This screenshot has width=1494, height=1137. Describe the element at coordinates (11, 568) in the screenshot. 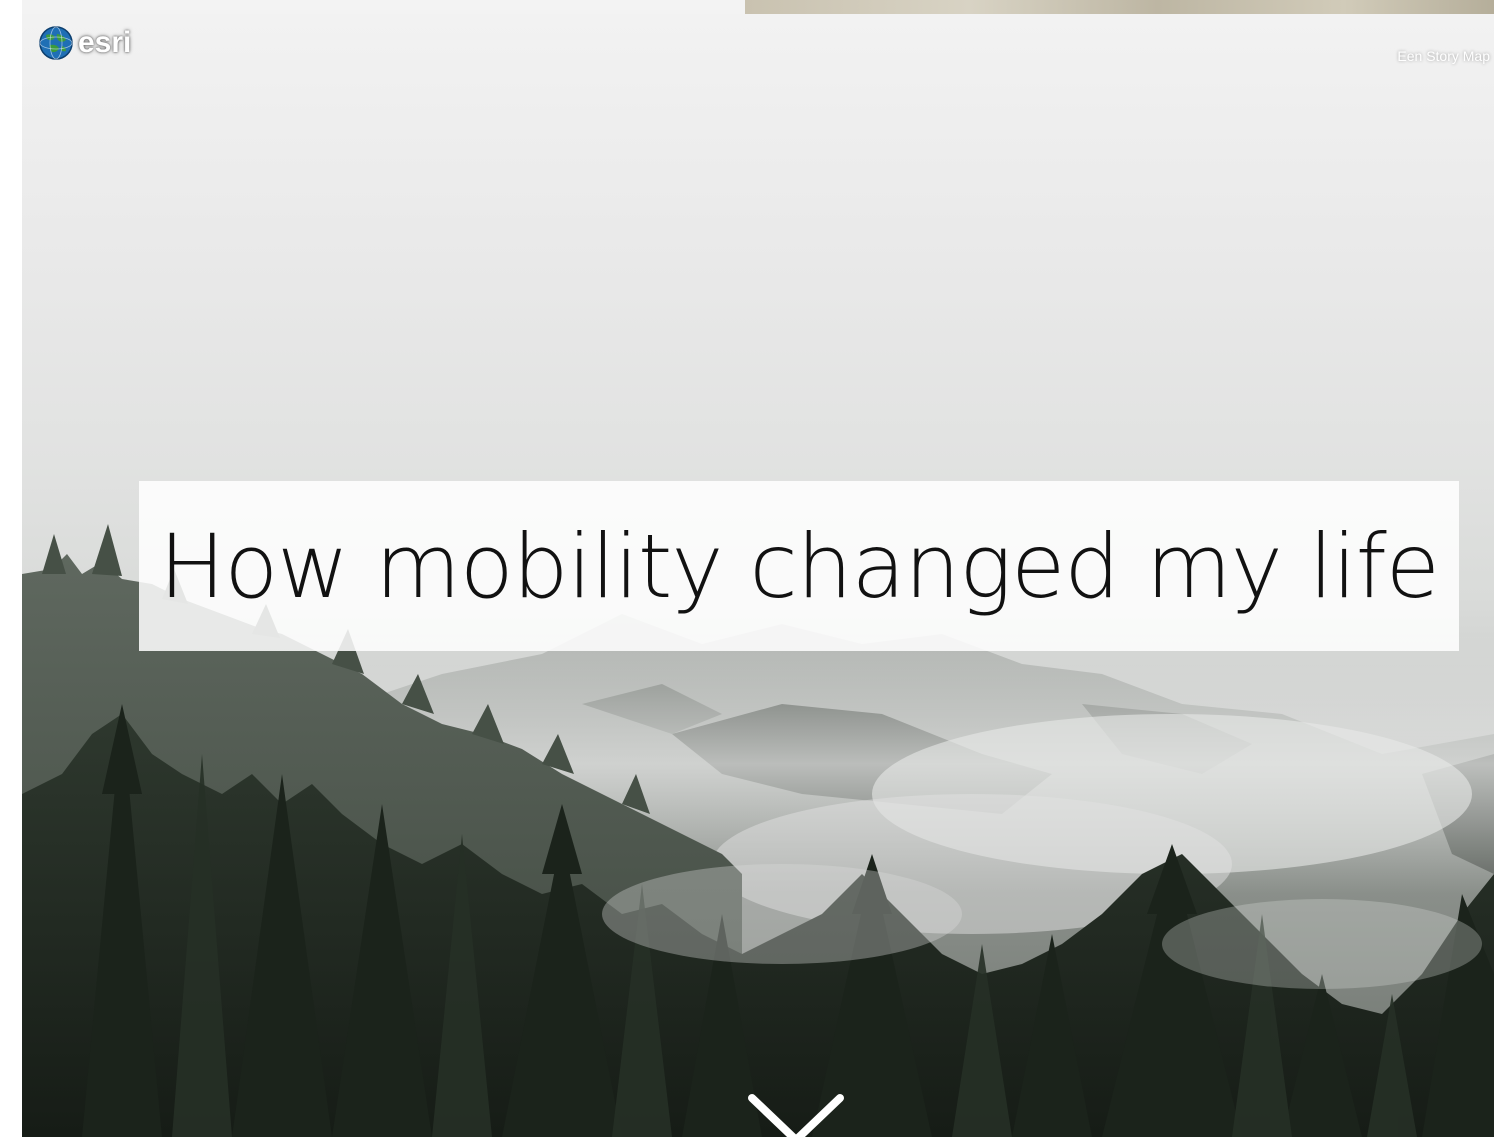

I see `left-margin` at that location.